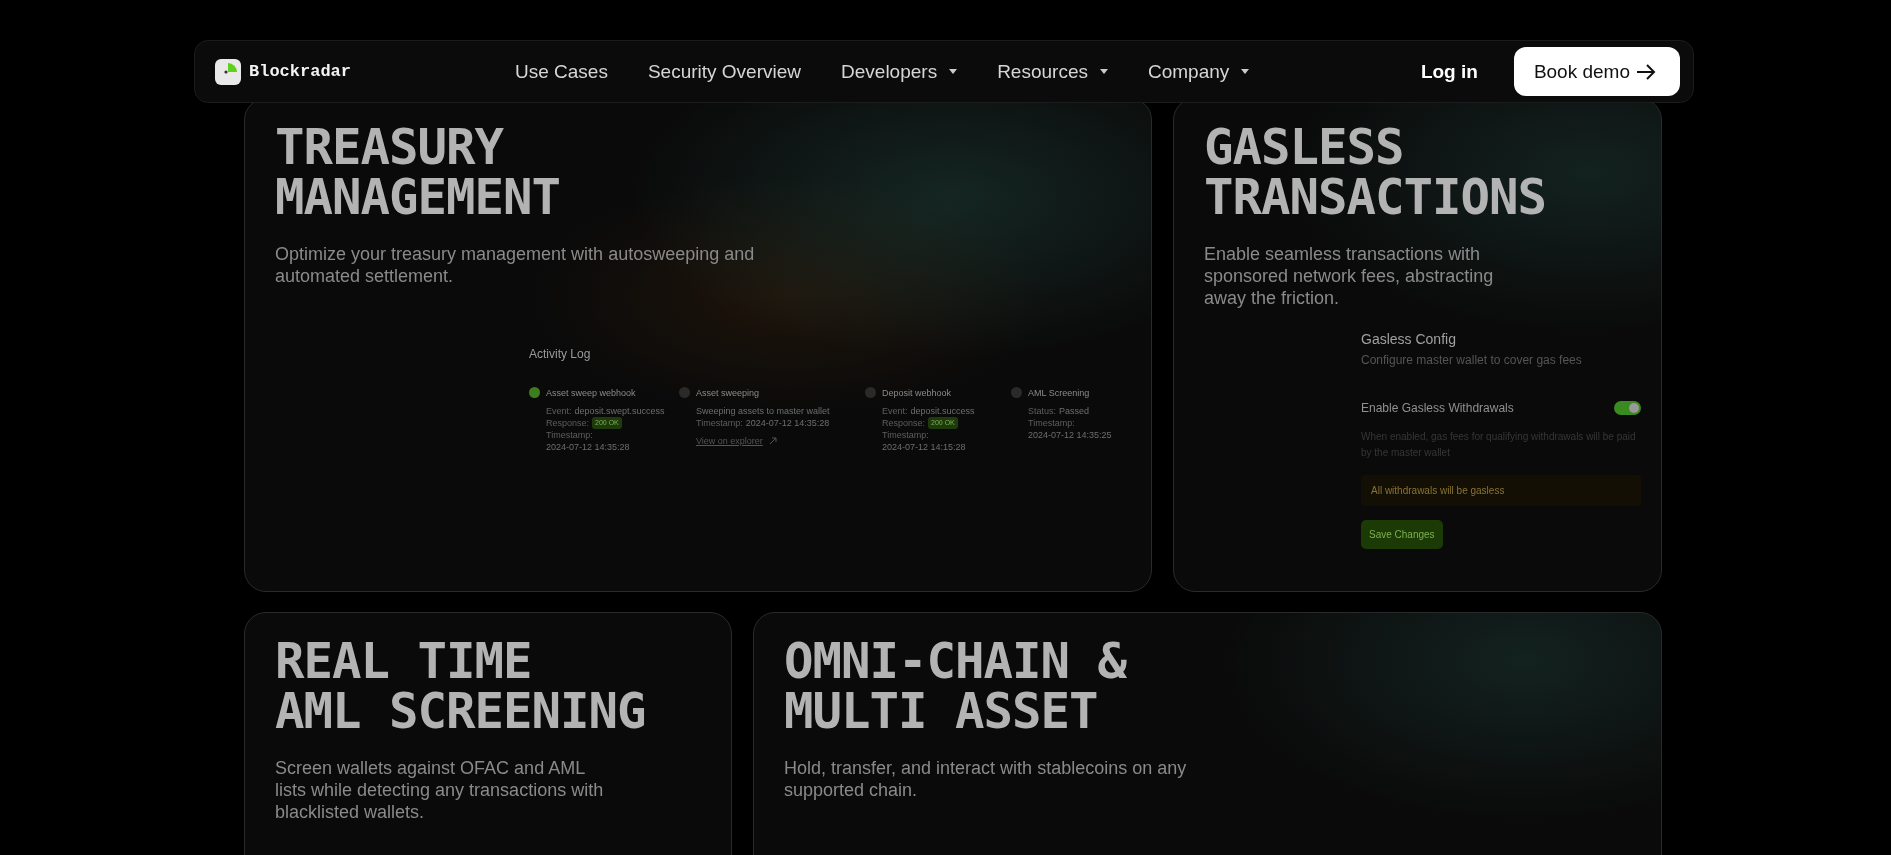  I want to click on panel-title: Activity Log, so click(560, 353).